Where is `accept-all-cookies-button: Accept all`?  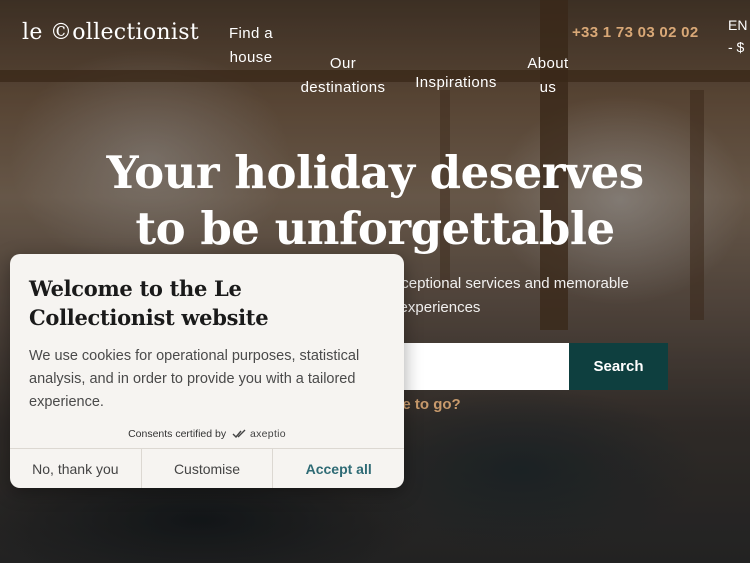 accept-all-cookies-button: Accept all is located at coordinates (338, 468).